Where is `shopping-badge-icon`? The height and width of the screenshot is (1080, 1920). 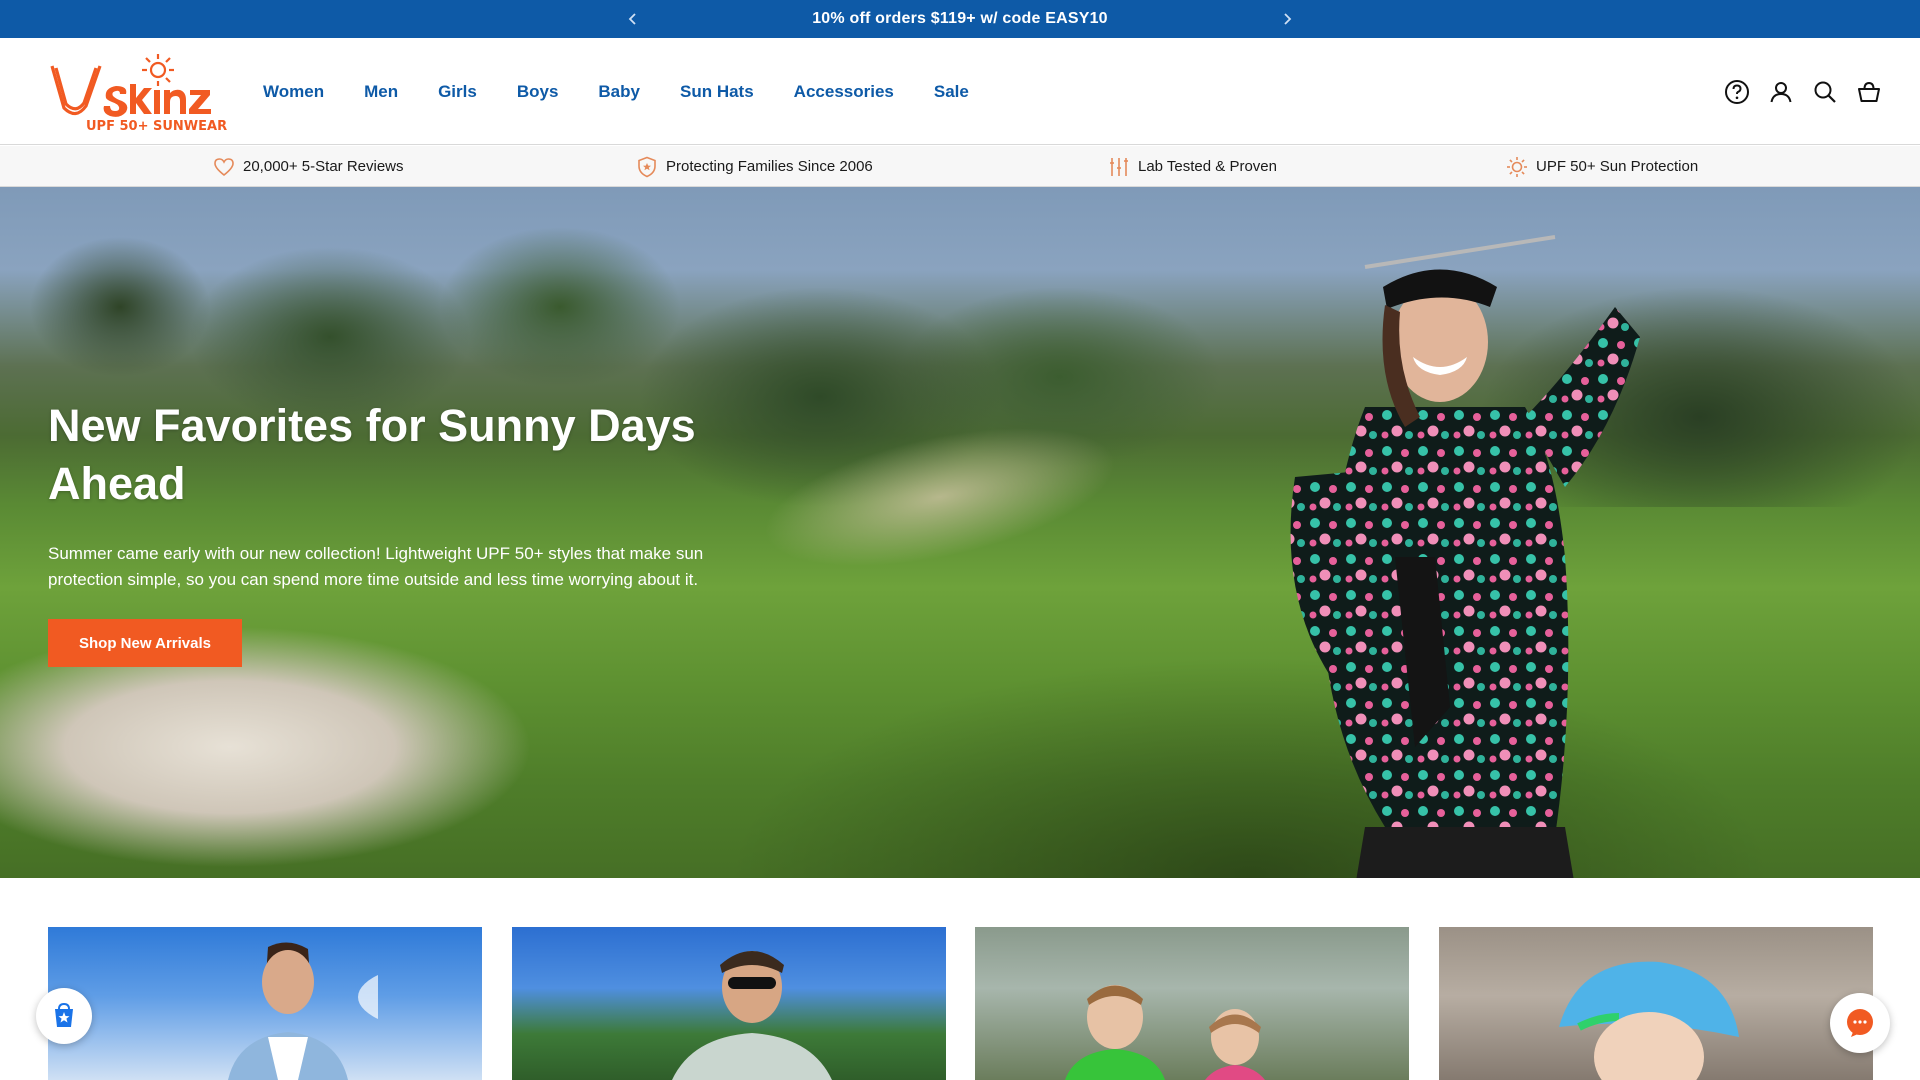
shopping-badge-icon is located at coordinates (64, 1014).